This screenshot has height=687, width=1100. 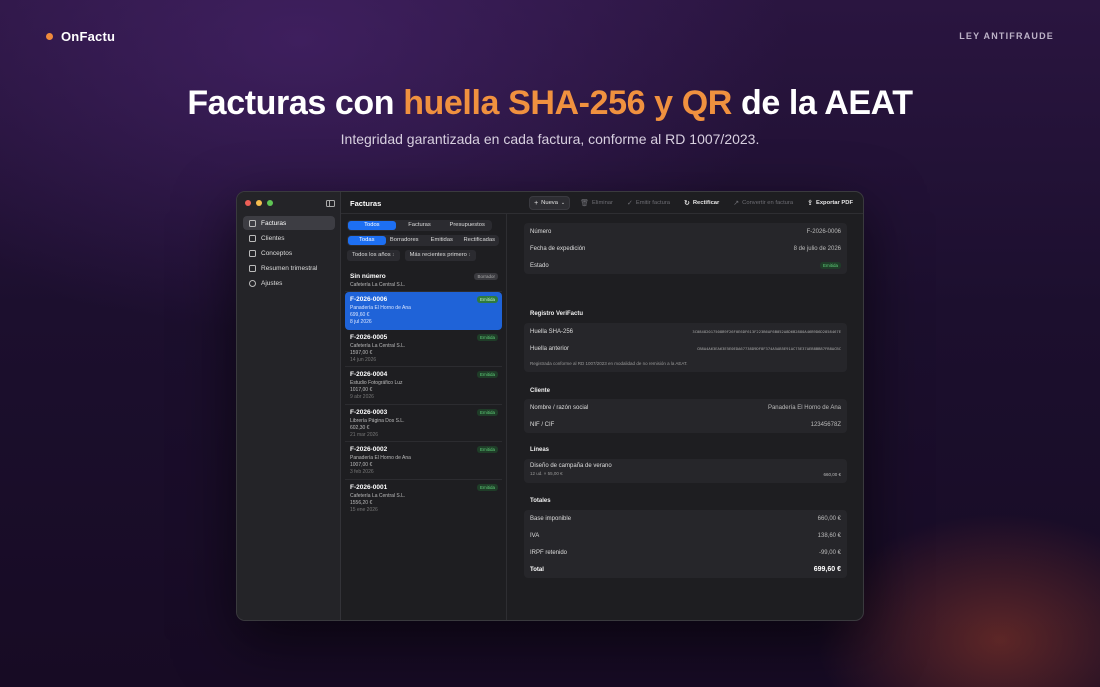 I want to click on list-icon, so click(x=252, y=253).